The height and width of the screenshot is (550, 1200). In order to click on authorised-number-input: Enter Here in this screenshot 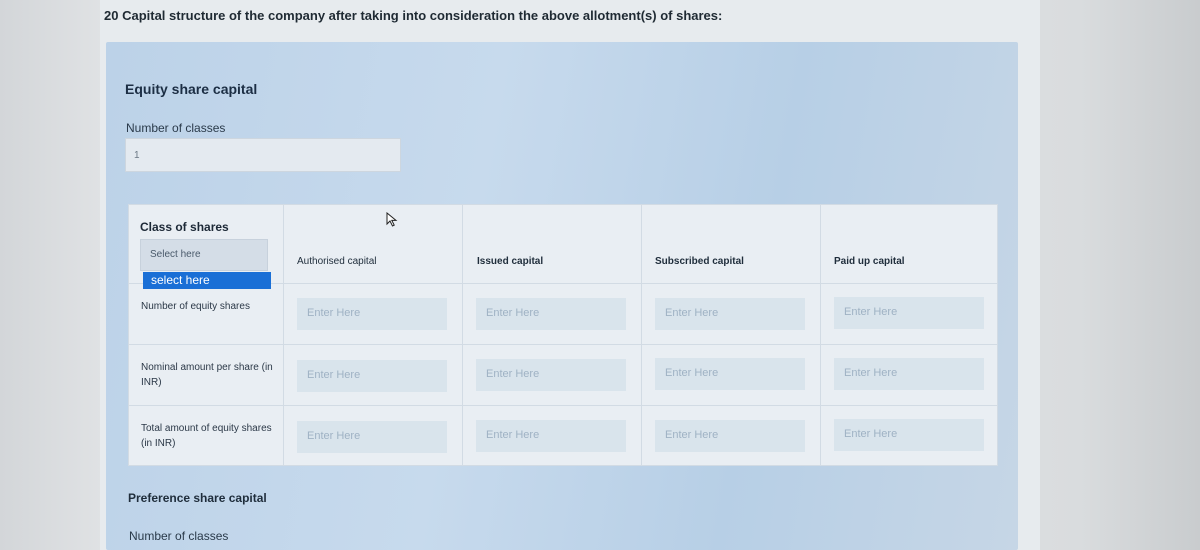, I will do `click(372, 314)`.